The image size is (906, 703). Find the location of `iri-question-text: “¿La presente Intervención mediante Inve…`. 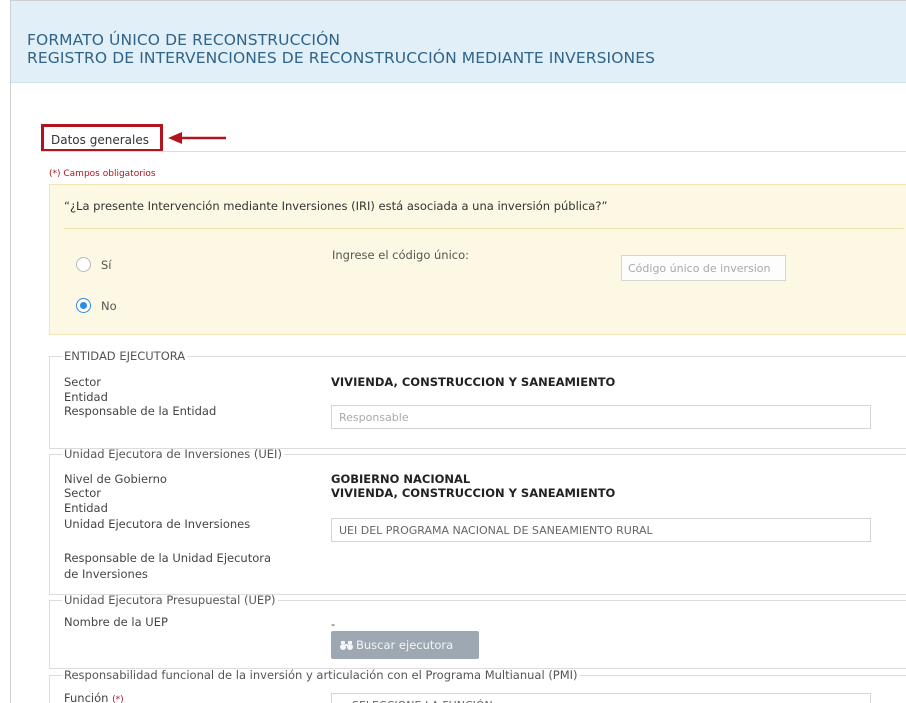

iri-question-text: “¿La presente Intervención mediante Inve… is located at coordinates (336, 206).